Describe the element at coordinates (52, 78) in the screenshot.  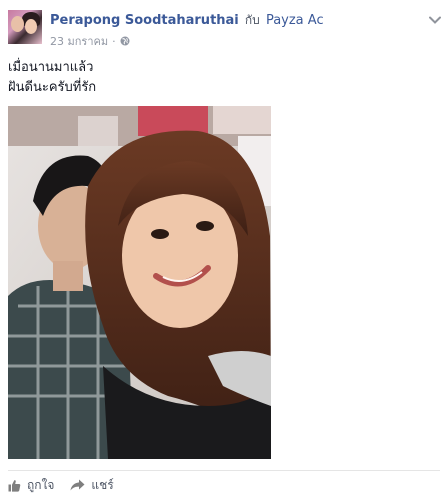
I see `post-message: เมื่อนานมาแล้ว ฝันดีนะครับที่รัก` at that location.